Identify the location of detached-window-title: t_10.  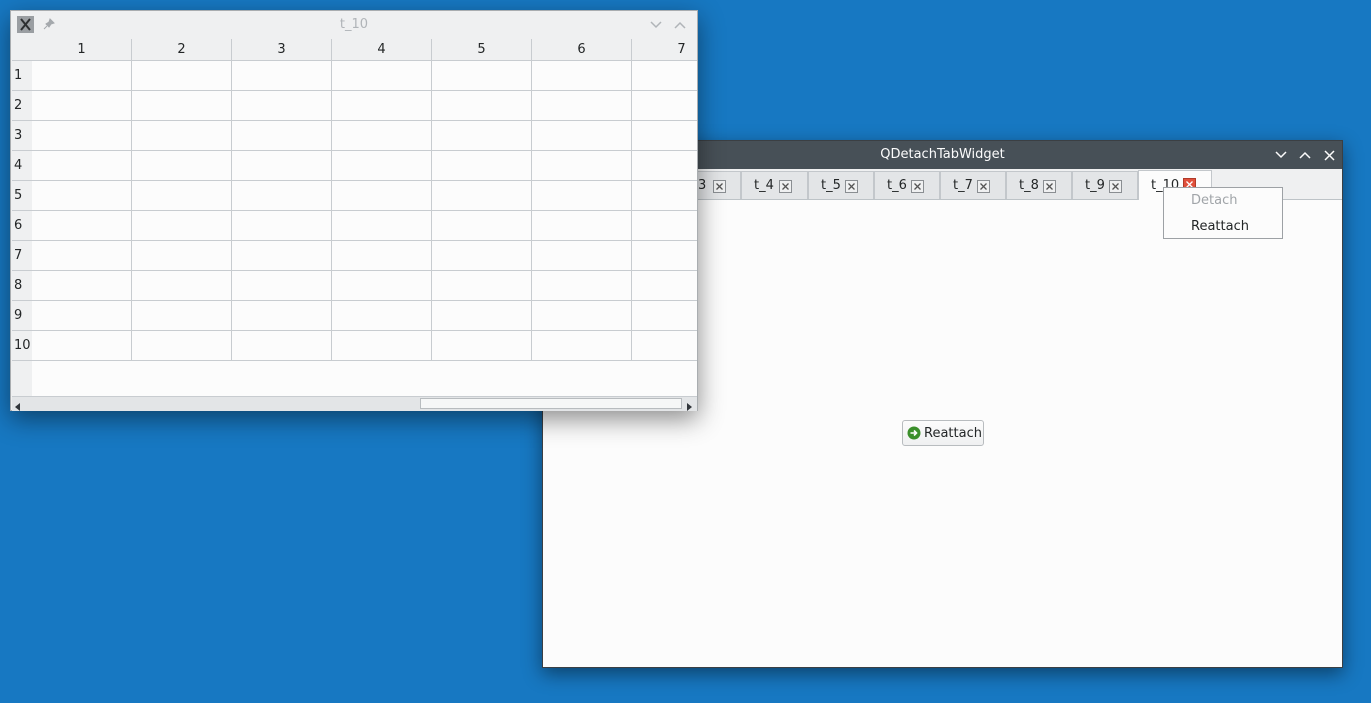
(354, 24).